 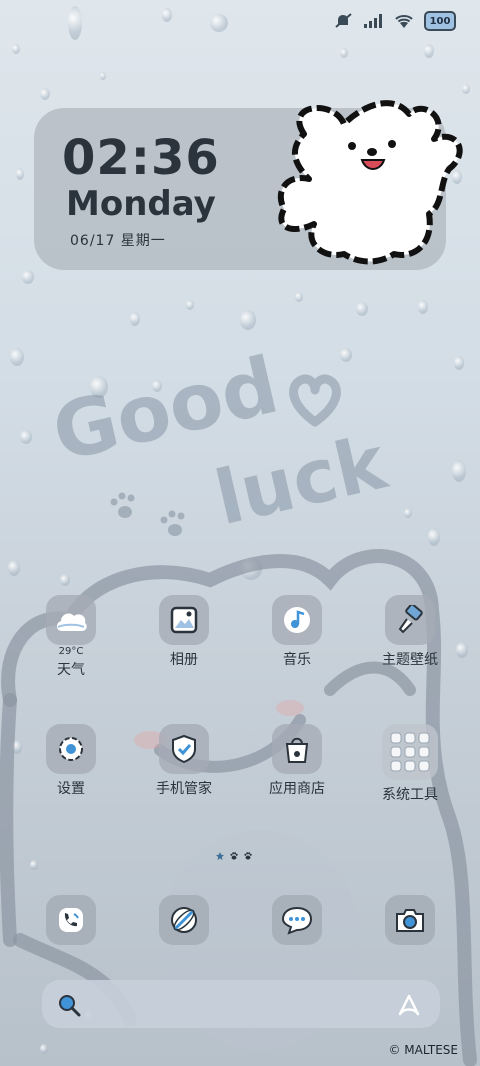 What do you see at coordinates (71, 920) in the screenshot?
I see `phone-icon` at bounding box center [71, 920].